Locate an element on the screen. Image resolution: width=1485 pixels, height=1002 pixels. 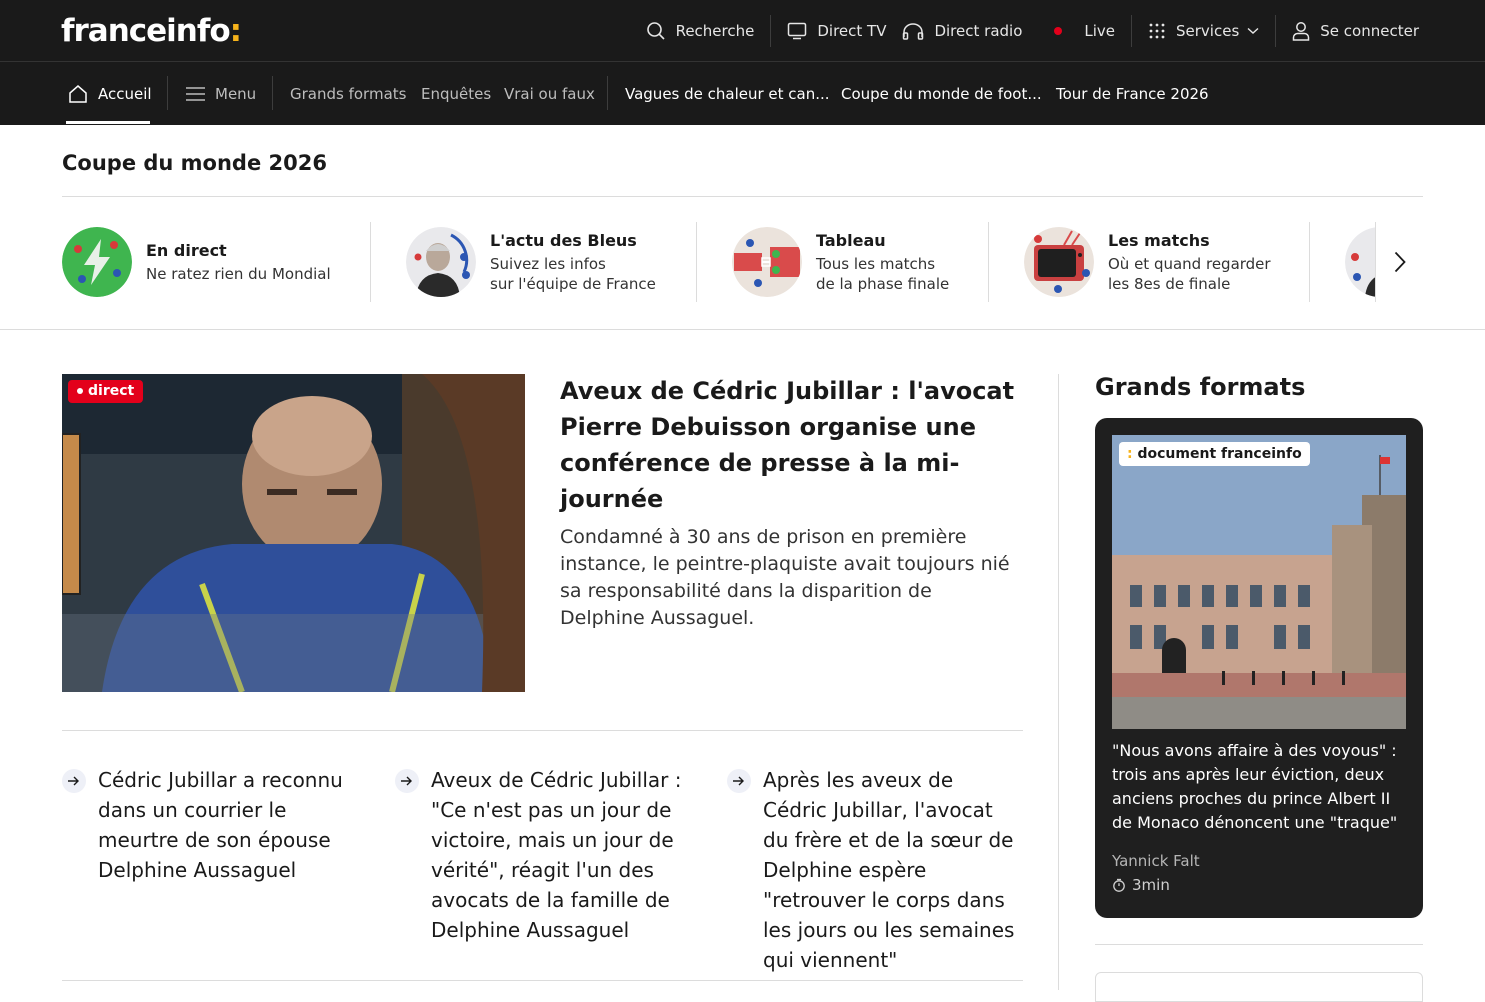
cdm-card-text: En direct Ne ratez rien du Mondial is located at coordinates (238, 262).